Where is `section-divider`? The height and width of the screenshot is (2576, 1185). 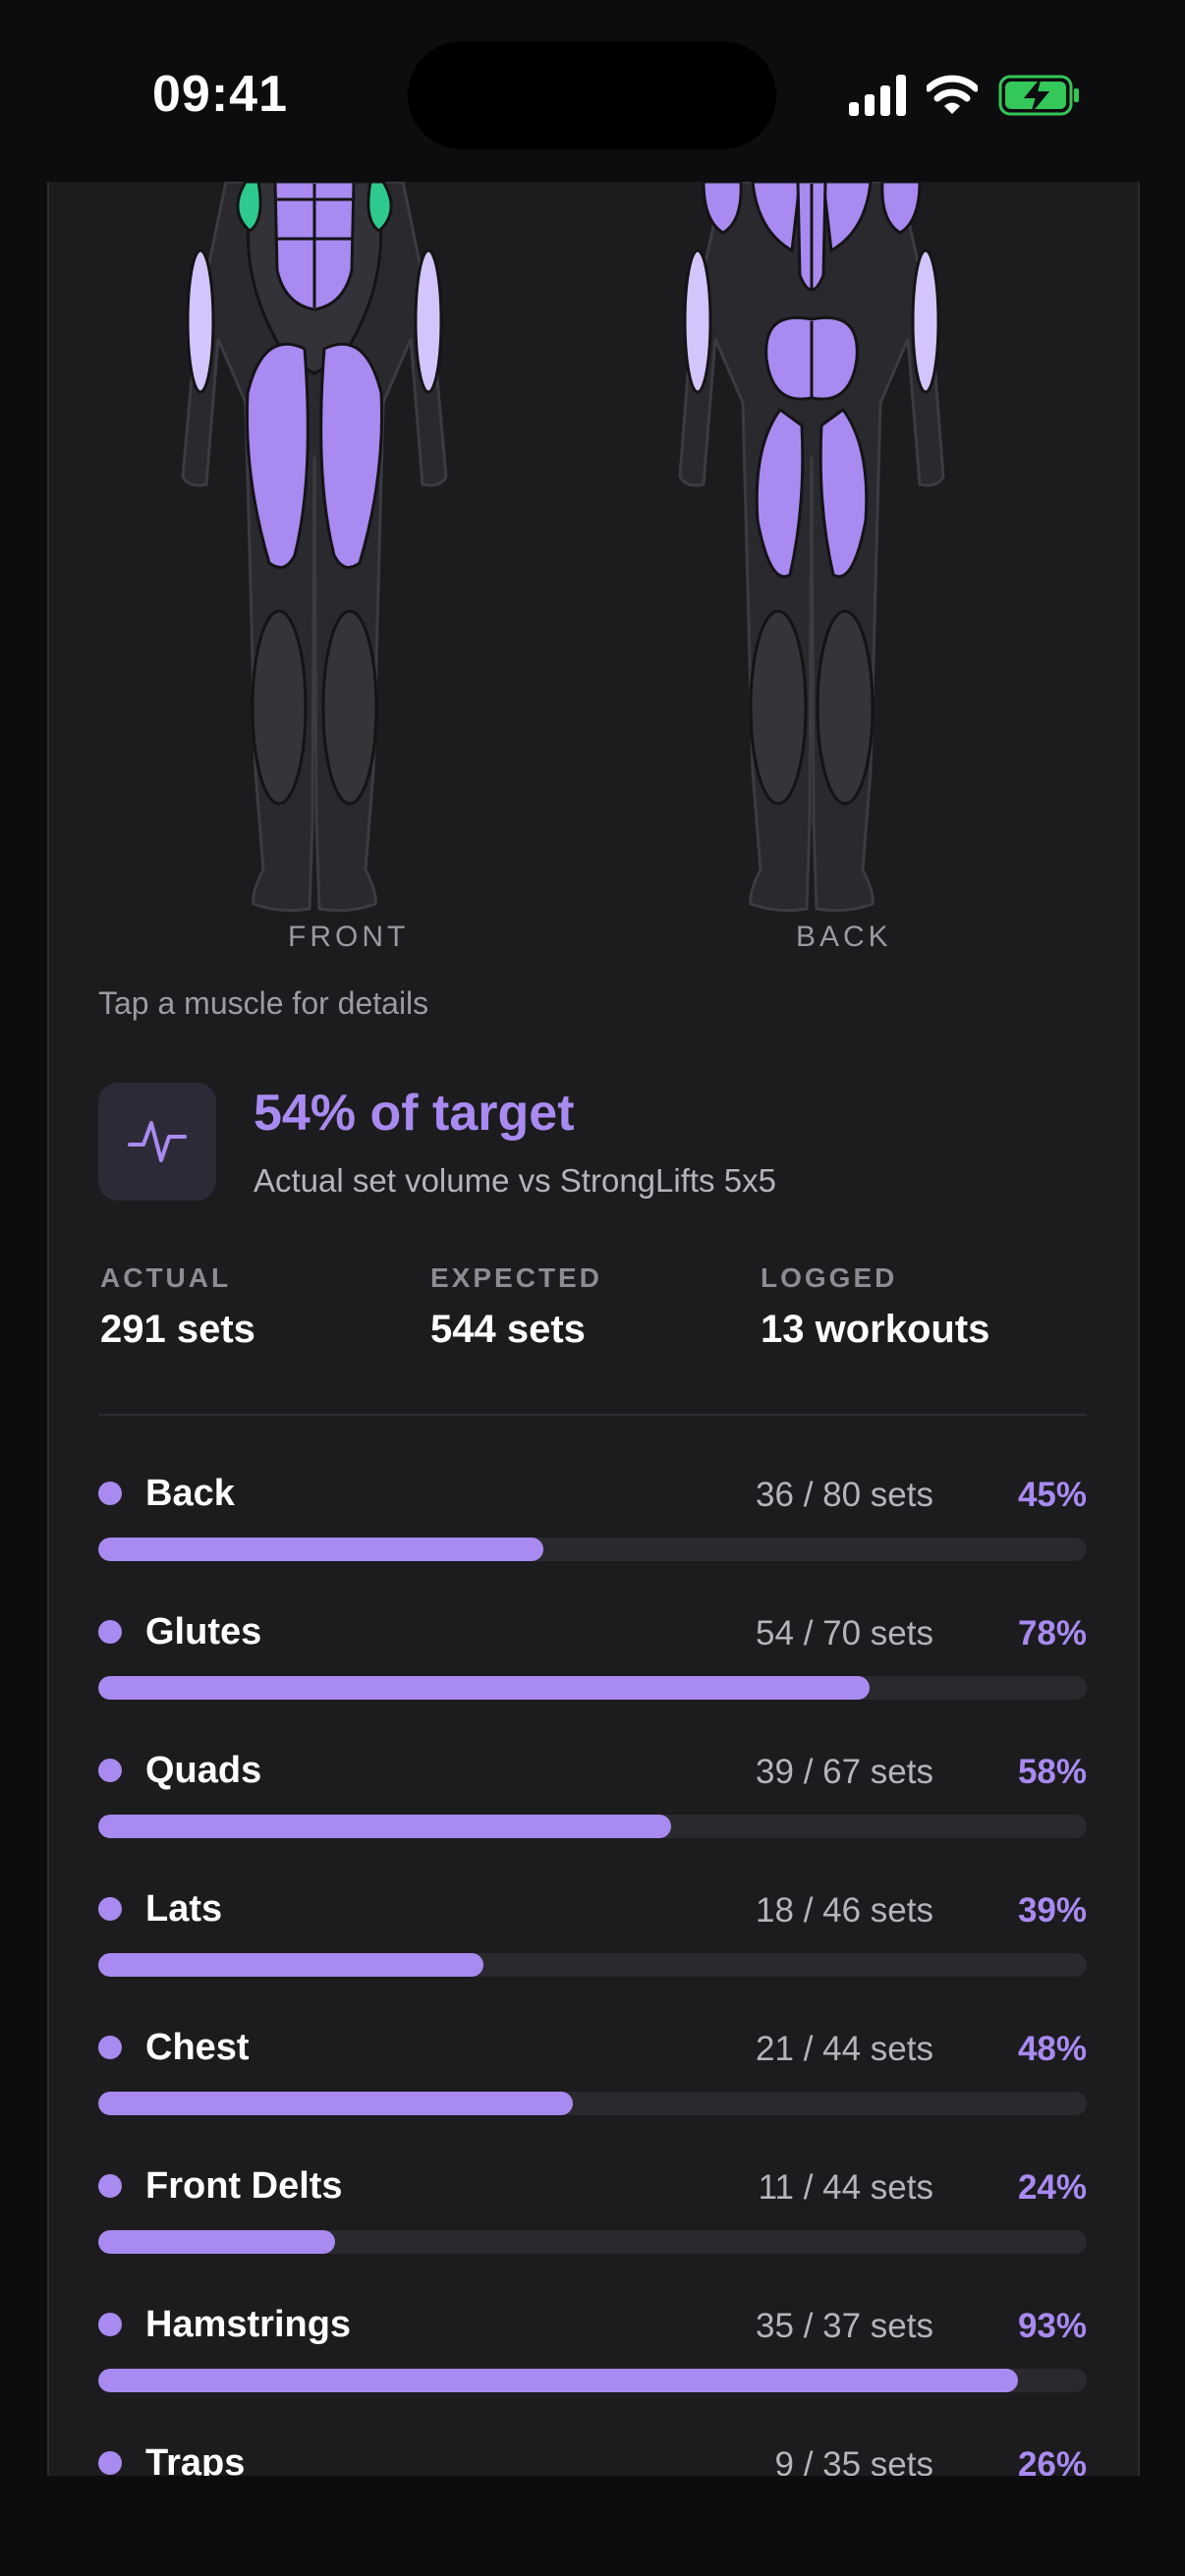
section-divider is located at coordinates (592, 1415).